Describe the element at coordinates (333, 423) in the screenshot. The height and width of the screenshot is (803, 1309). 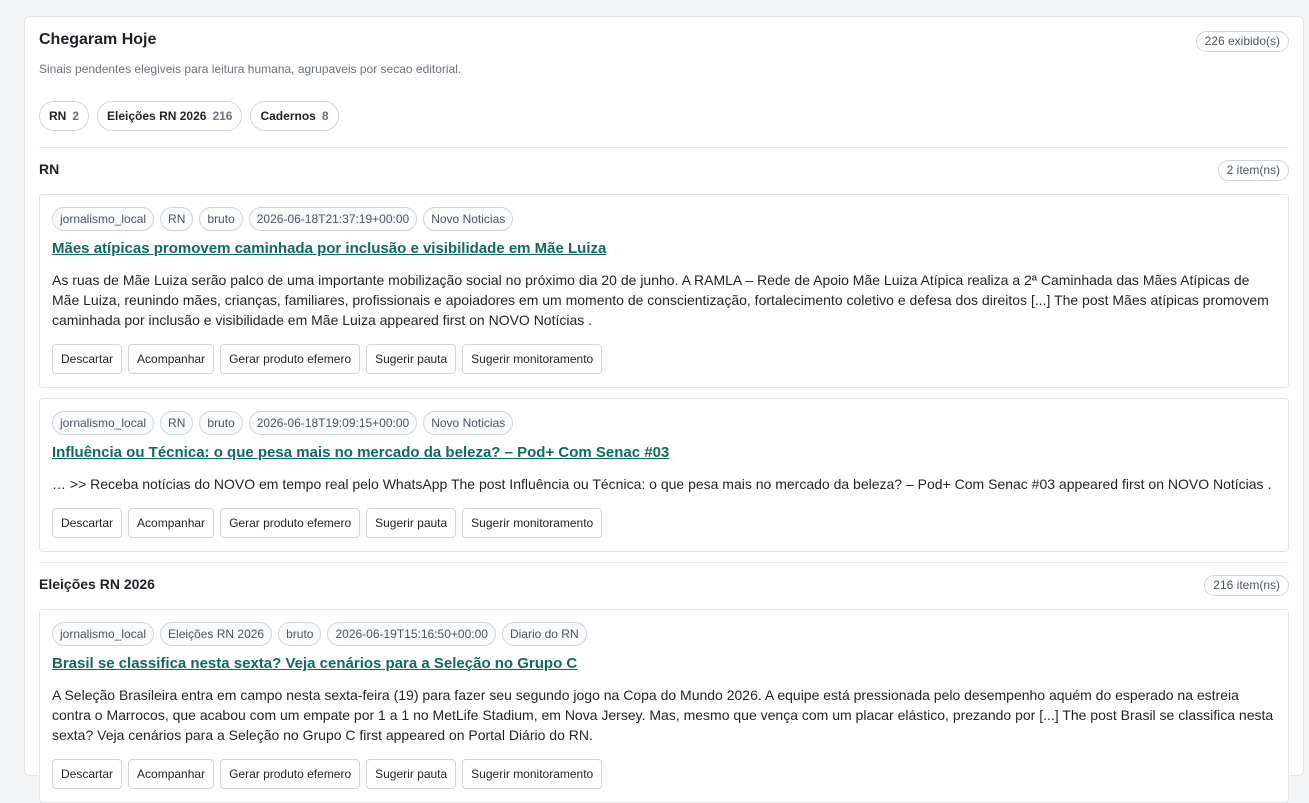
I see `tag-timestamp: 2026-06-18T19:09:15+00:00` at that location.